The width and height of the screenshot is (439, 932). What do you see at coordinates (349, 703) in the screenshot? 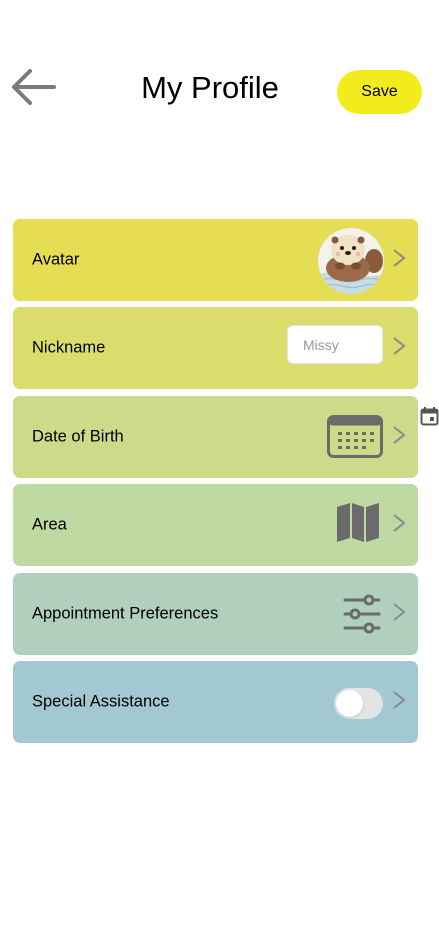
I see `toggle-knob` at bounding box center [349, 703].